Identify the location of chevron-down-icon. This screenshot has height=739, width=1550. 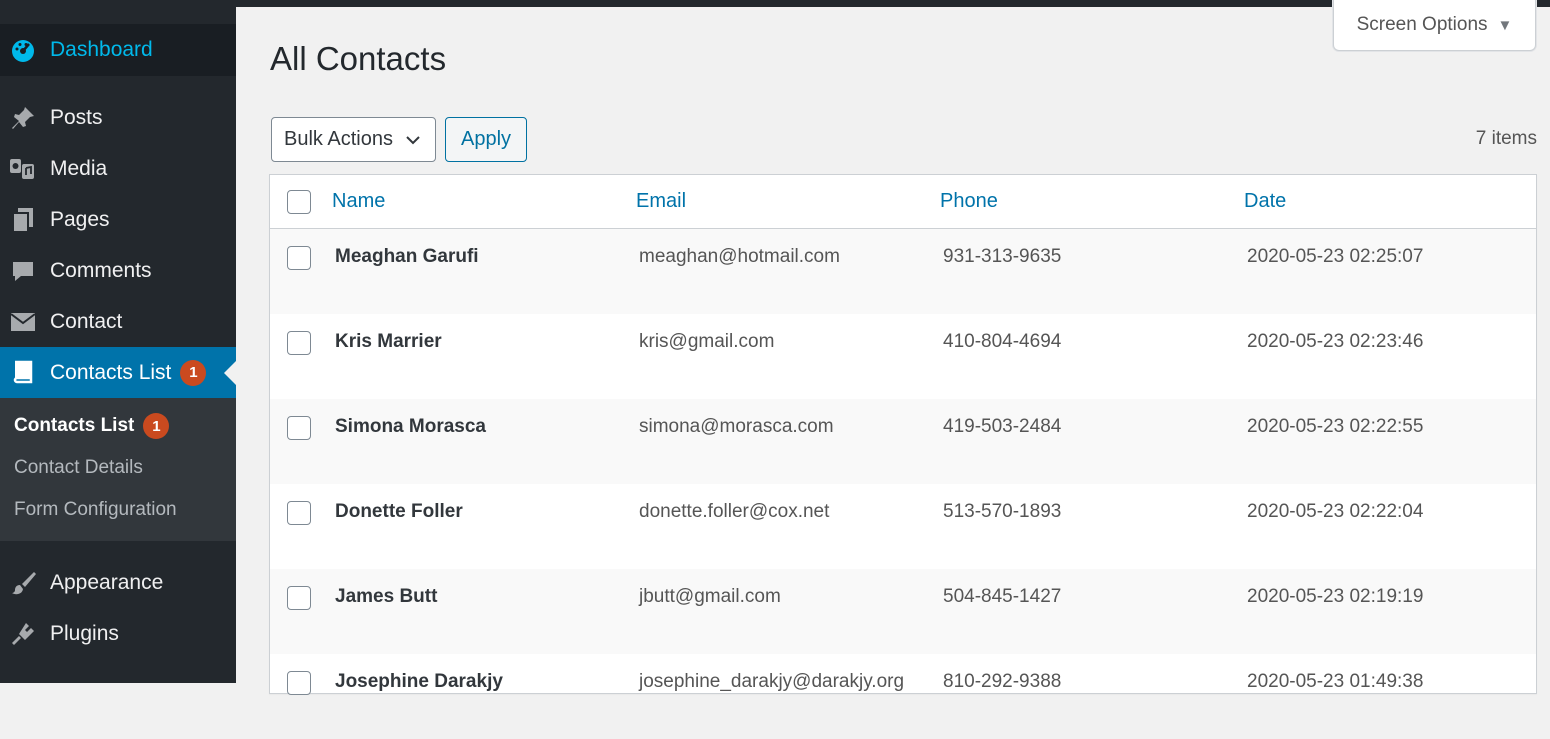
(413, 142).